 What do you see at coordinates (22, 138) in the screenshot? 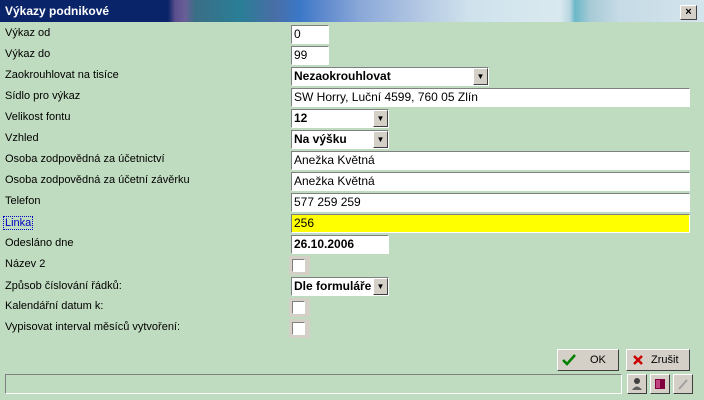
I see `label-vzhled: Vzhled` at bounding box center [22, 138].